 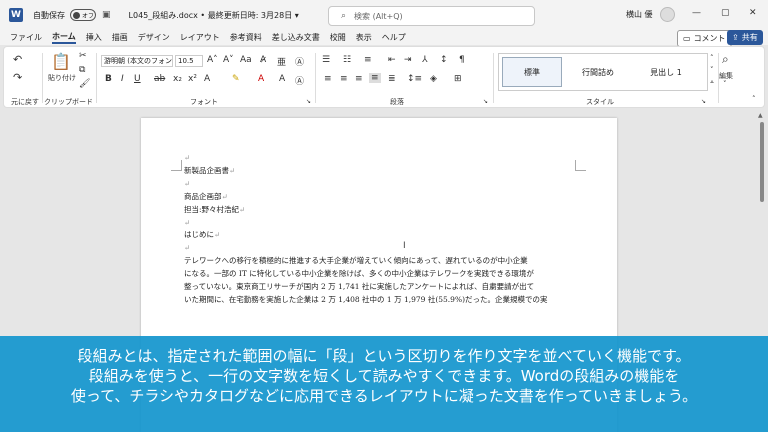 What do you see at coordinates (532, 72) in the screenshot?
I see `style-normal: 標準` at bounding box center [532, 72].